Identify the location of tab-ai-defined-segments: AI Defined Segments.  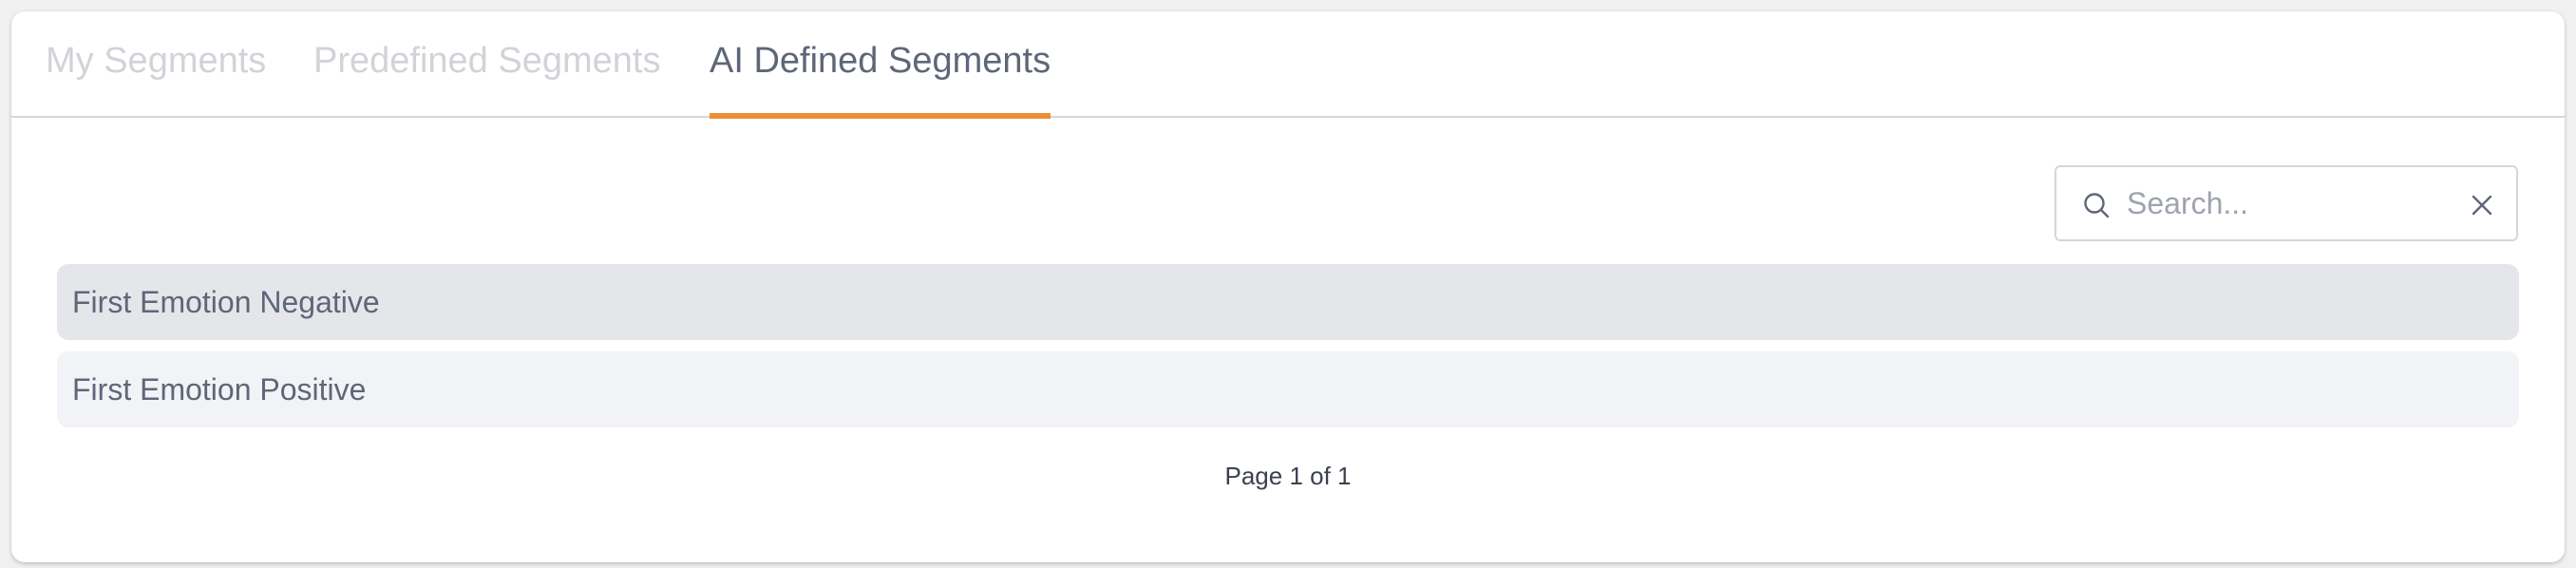
(880, 65).